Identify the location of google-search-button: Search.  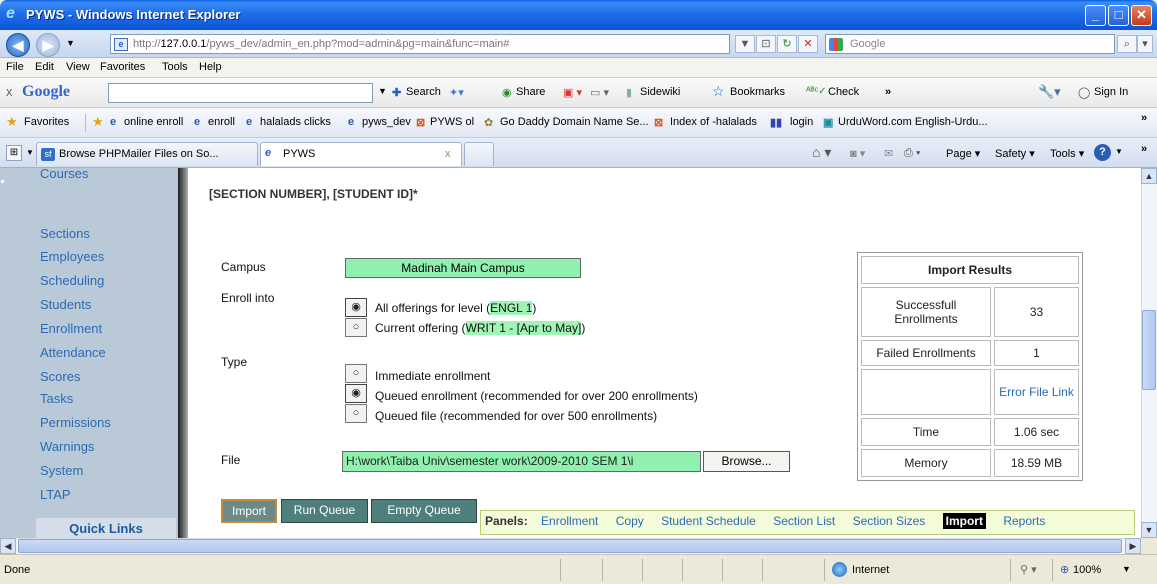
(423, 92).